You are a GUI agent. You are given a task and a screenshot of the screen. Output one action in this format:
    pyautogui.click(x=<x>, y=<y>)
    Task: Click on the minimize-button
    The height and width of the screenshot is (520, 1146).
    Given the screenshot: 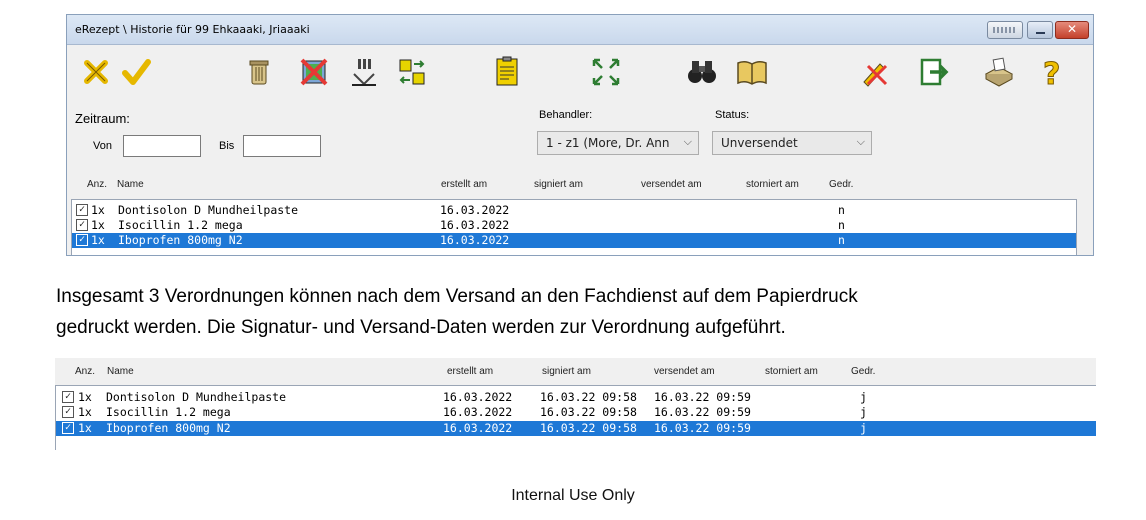 What is the action you would take?
    pyautogui.click(x=1040, y=30)
    